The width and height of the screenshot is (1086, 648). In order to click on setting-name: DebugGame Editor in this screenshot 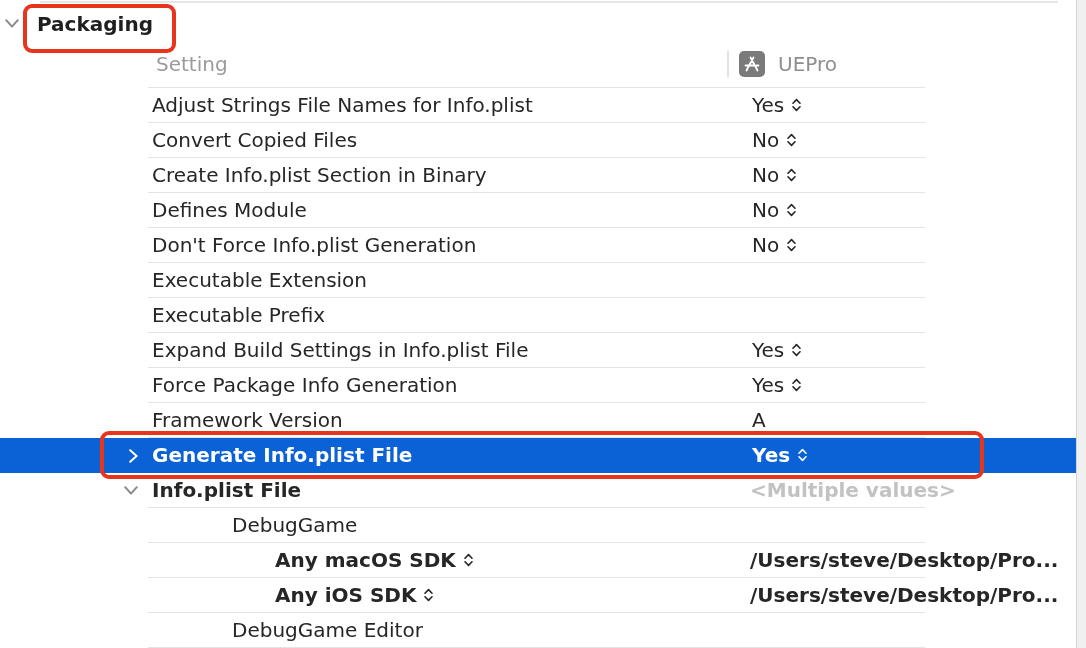, I will do `click(327, 630)`.